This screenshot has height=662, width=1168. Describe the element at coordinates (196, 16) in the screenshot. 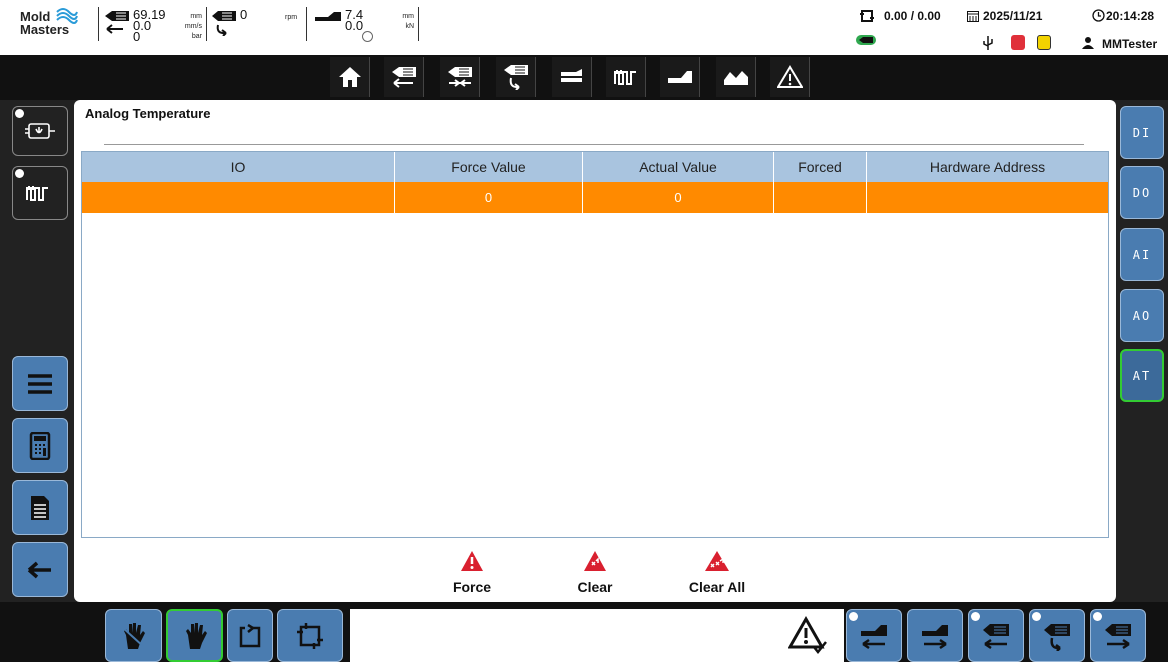

I see `unit-mm: mm` at that location.